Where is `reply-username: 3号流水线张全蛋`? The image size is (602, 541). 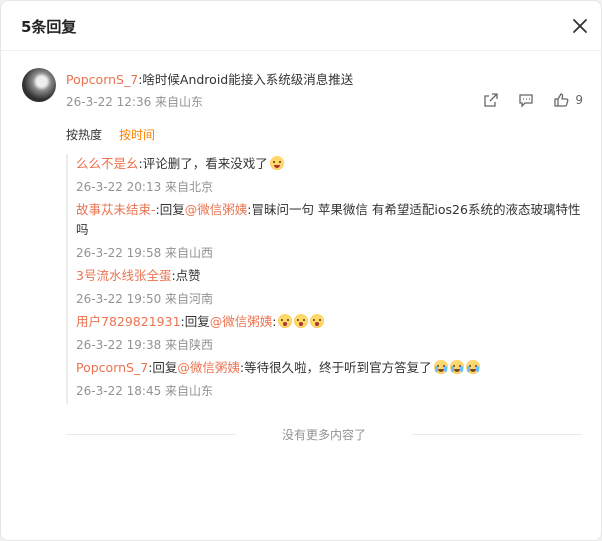 reply-username: 3号流水线张全蛋 is located at coordinates (123, 275).